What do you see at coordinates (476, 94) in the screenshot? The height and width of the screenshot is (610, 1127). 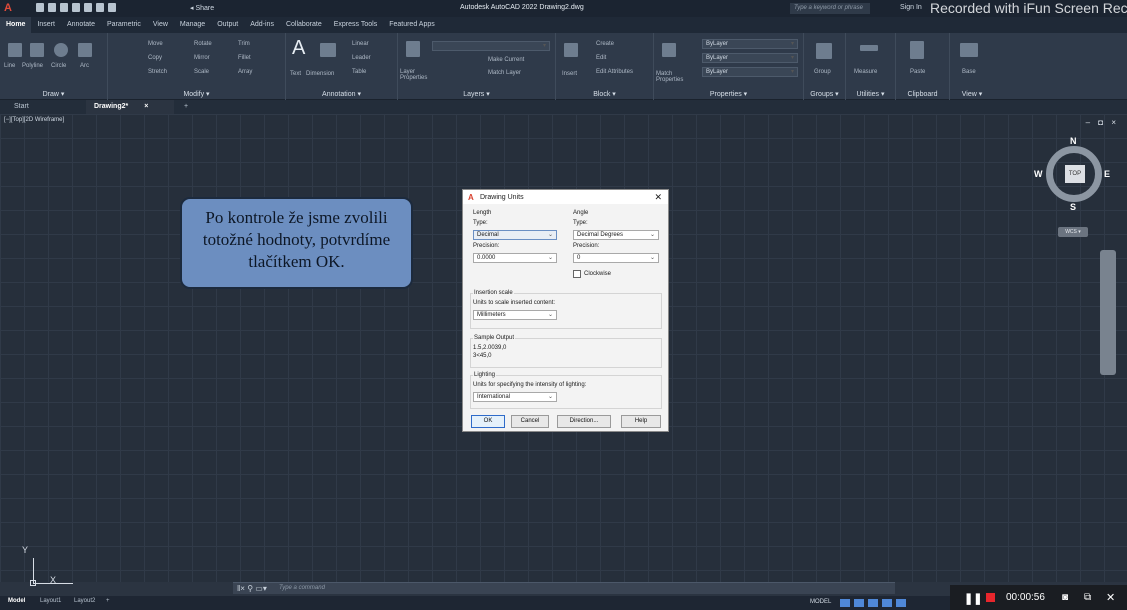 I see `layers-panel-title: Layers ▾` at bounding box center [476, 94].